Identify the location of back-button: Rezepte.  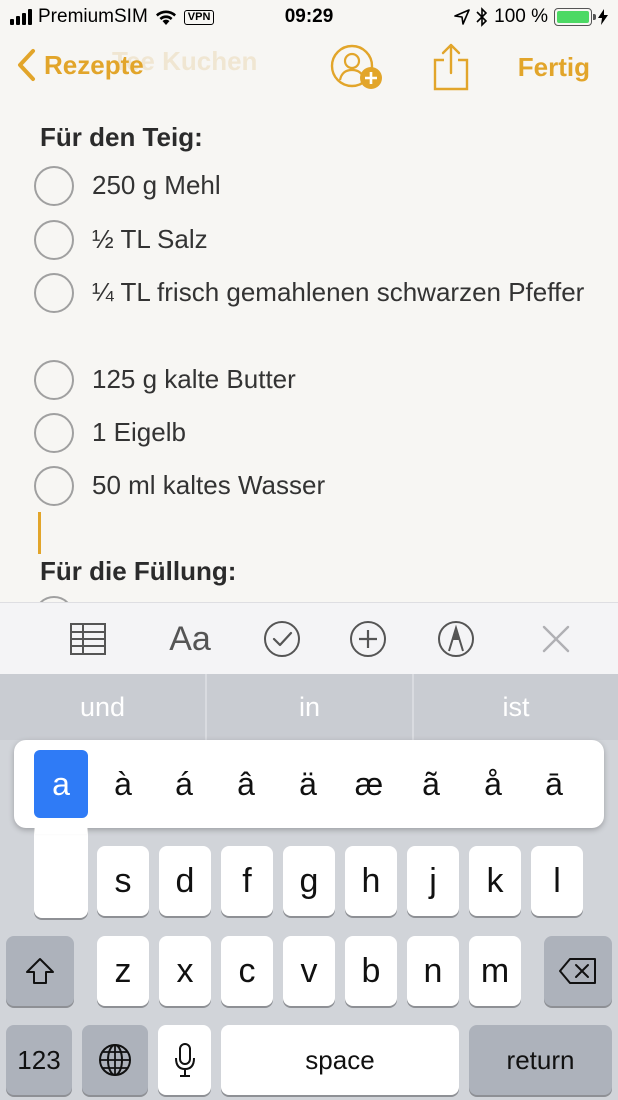
(80, 65).